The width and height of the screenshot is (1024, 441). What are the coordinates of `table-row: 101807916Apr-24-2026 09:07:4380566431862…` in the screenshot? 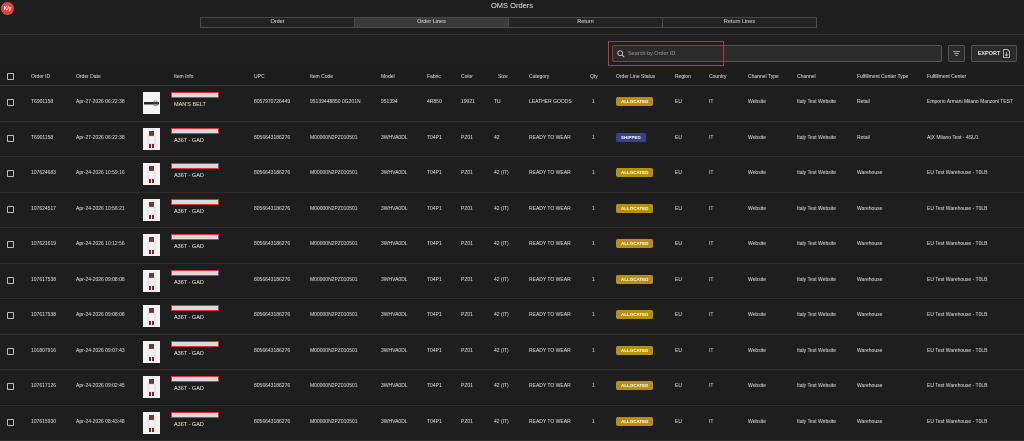 It's located at (512, 353).